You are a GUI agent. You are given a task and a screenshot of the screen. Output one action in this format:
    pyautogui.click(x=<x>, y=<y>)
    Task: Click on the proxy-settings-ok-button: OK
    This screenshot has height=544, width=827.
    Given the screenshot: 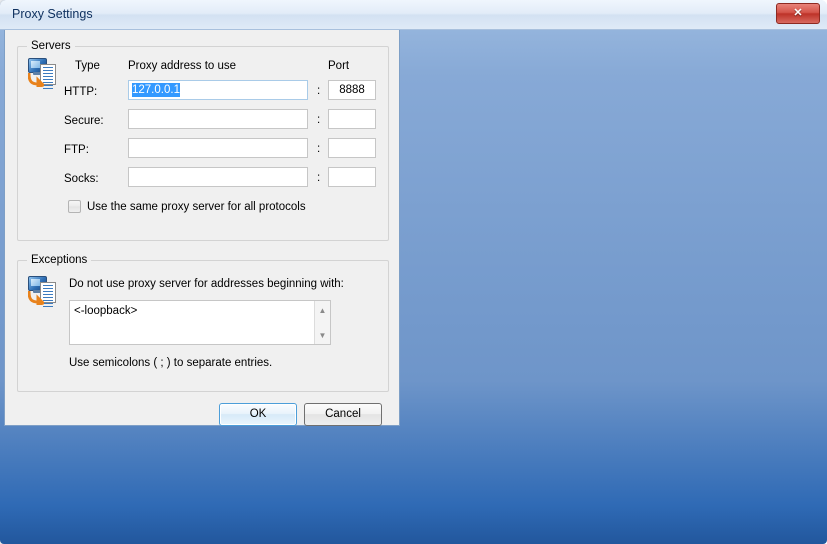 What is the action you would take?
    pyautogui.click(x=258, y=414)
    